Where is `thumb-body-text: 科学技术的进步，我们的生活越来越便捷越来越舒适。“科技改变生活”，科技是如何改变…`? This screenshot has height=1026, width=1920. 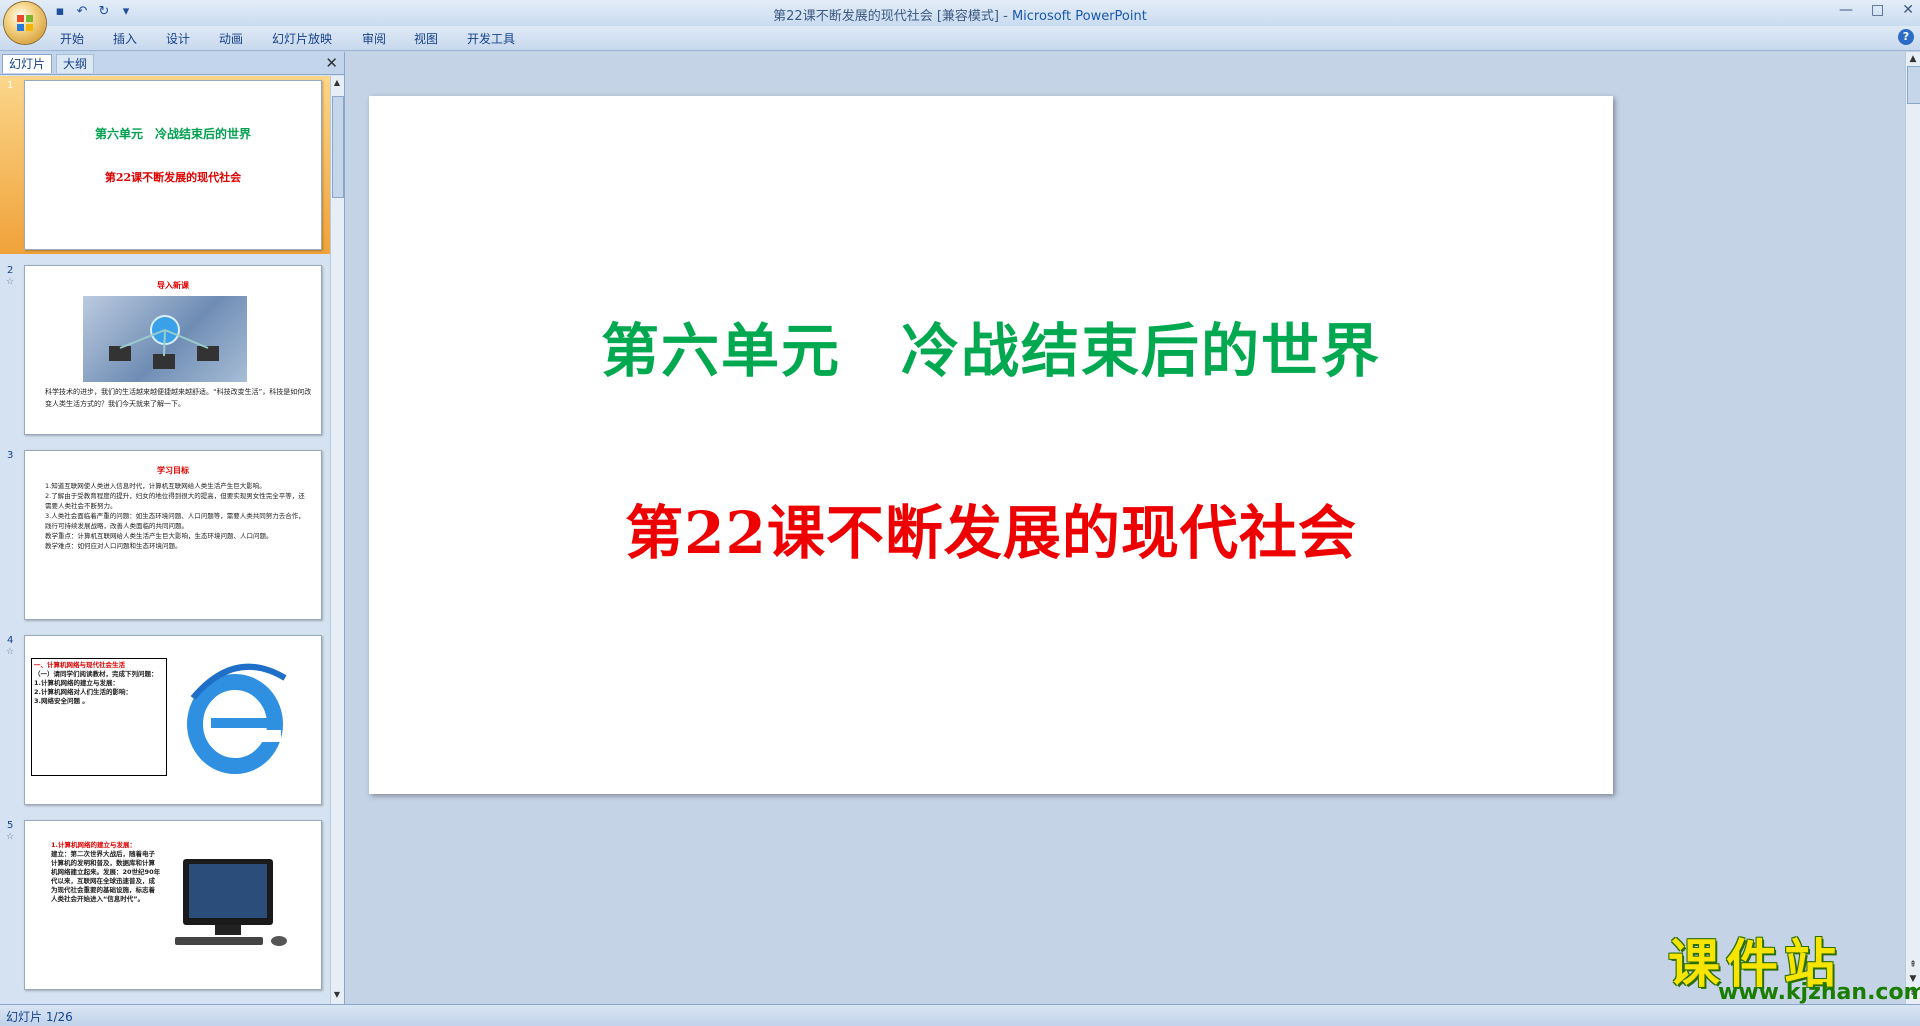
thumb-body-text: 科学技术的进步，我们的生活越来越便捷越来越舒适。“科技改变生活”，科技是如何改变… is located at coordinates (178, 398).